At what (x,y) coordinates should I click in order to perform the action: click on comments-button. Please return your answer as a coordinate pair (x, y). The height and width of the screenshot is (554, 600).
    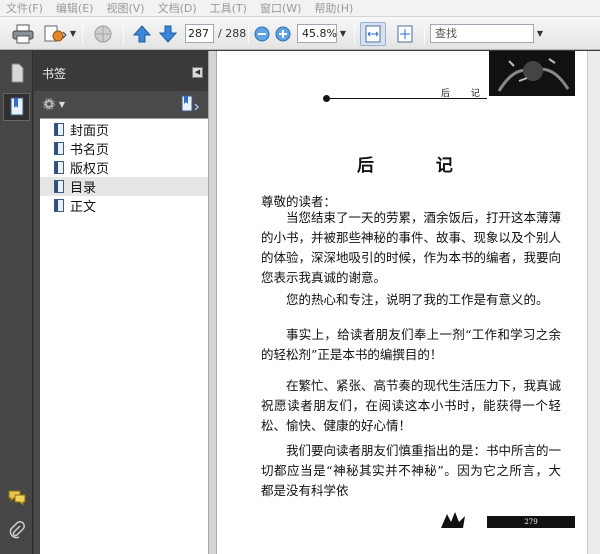
    Looking at the image, I should click on (16, 497).